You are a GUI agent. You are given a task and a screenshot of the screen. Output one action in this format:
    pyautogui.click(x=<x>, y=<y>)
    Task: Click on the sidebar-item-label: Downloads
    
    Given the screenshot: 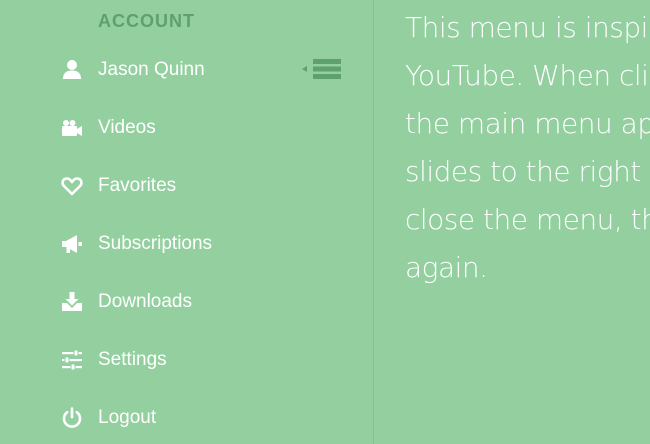 What is the action you would take?
    pyautogui.click(x=145, y=301)
    